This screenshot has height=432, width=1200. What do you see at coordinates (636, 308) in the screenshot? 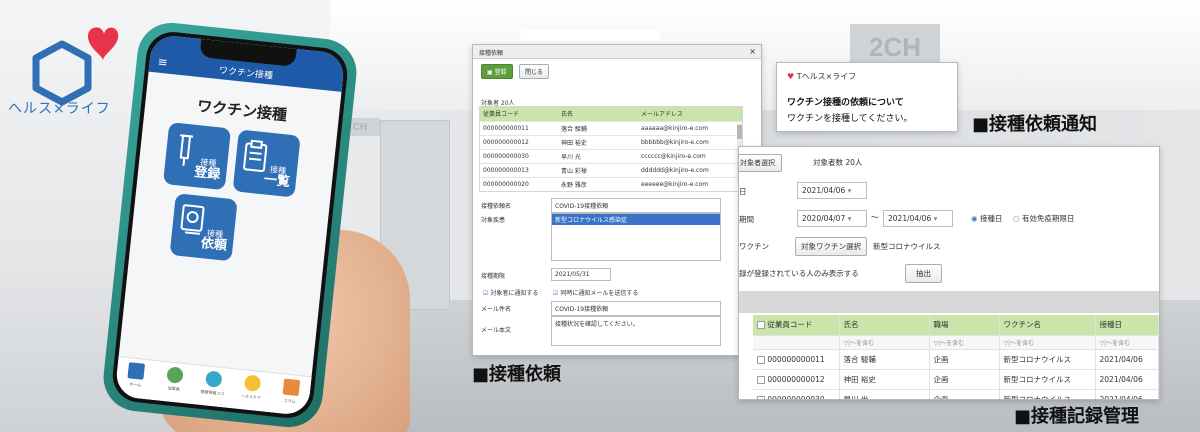
I see `mail-subject-field: COVID-19接種依頼` at bounding box center [636, 308].